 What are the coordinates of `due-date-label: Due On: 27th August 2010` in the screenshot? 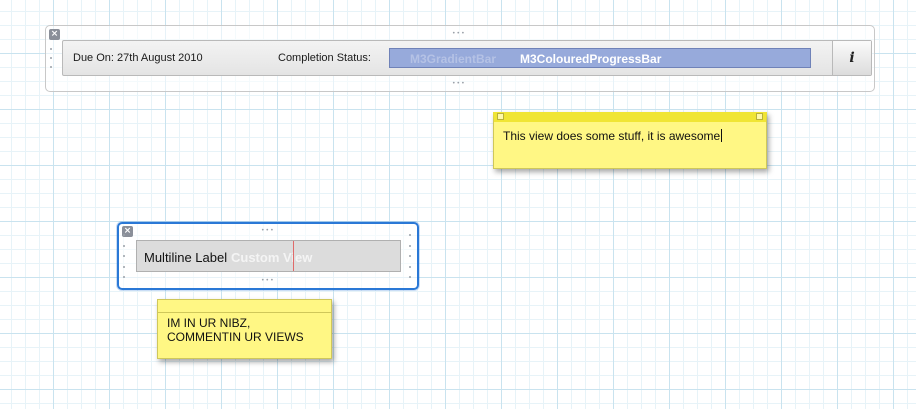 It's located at (138, 58).